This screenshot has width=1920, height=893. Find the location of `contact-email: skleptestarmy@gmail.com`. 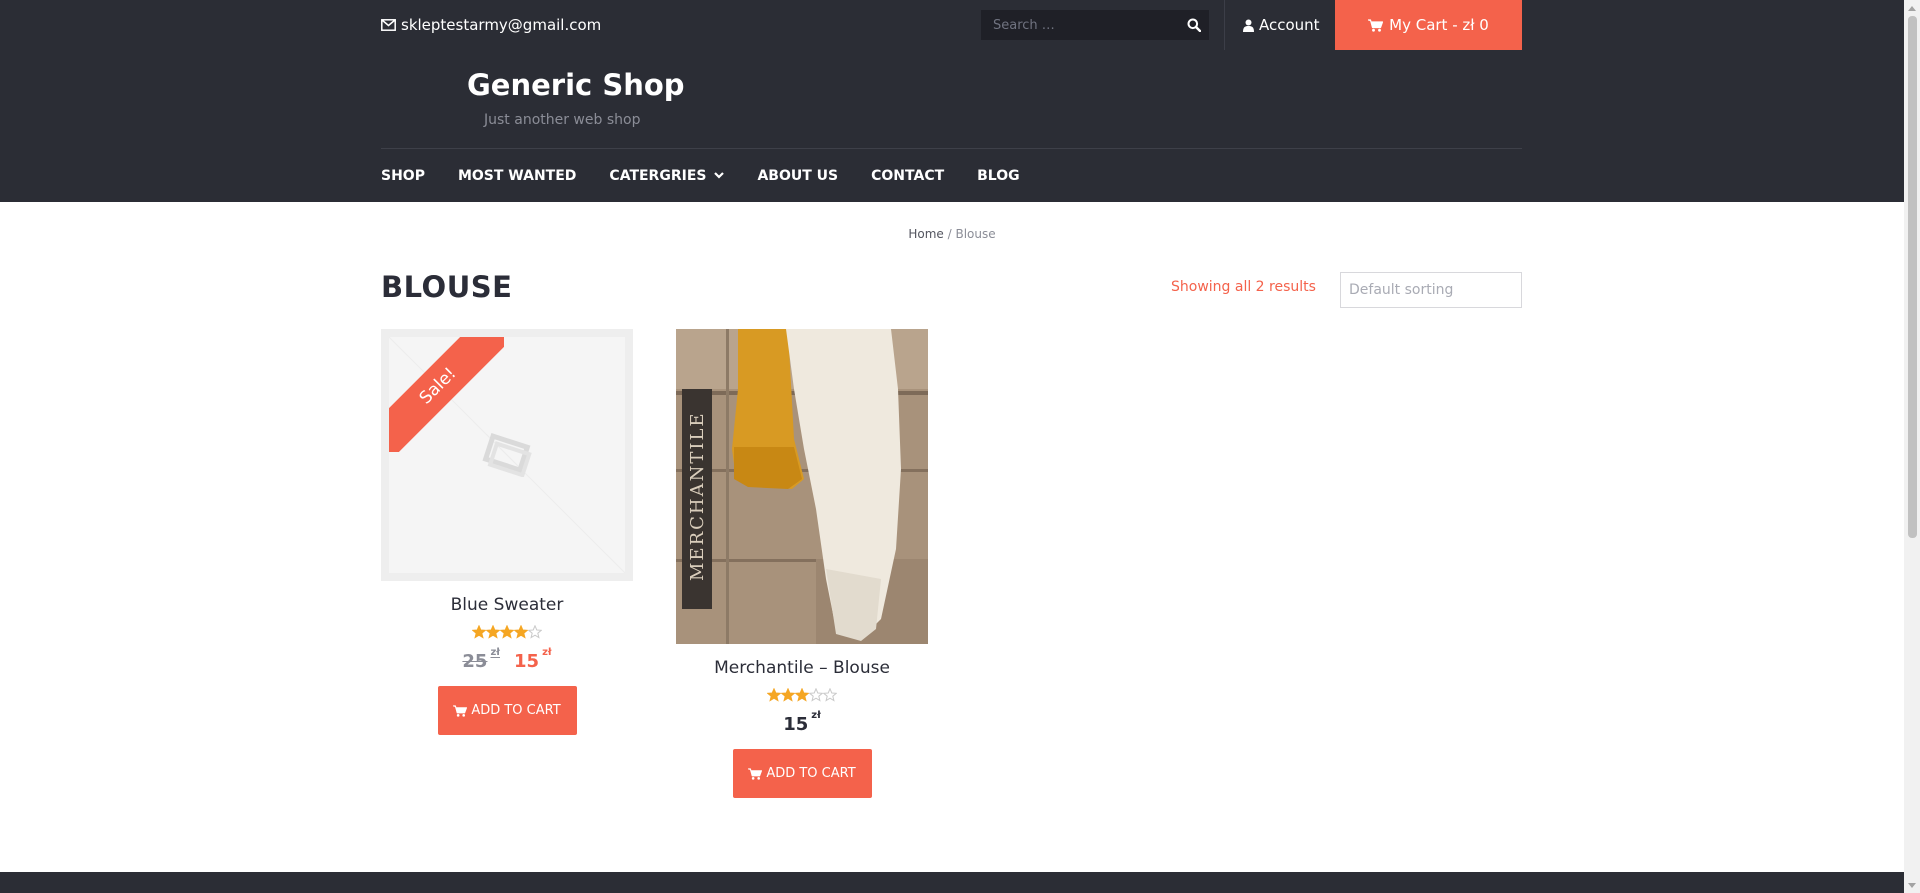

contact-email: skleptestarmy@gmail.com is located at coordinates (491, 25).